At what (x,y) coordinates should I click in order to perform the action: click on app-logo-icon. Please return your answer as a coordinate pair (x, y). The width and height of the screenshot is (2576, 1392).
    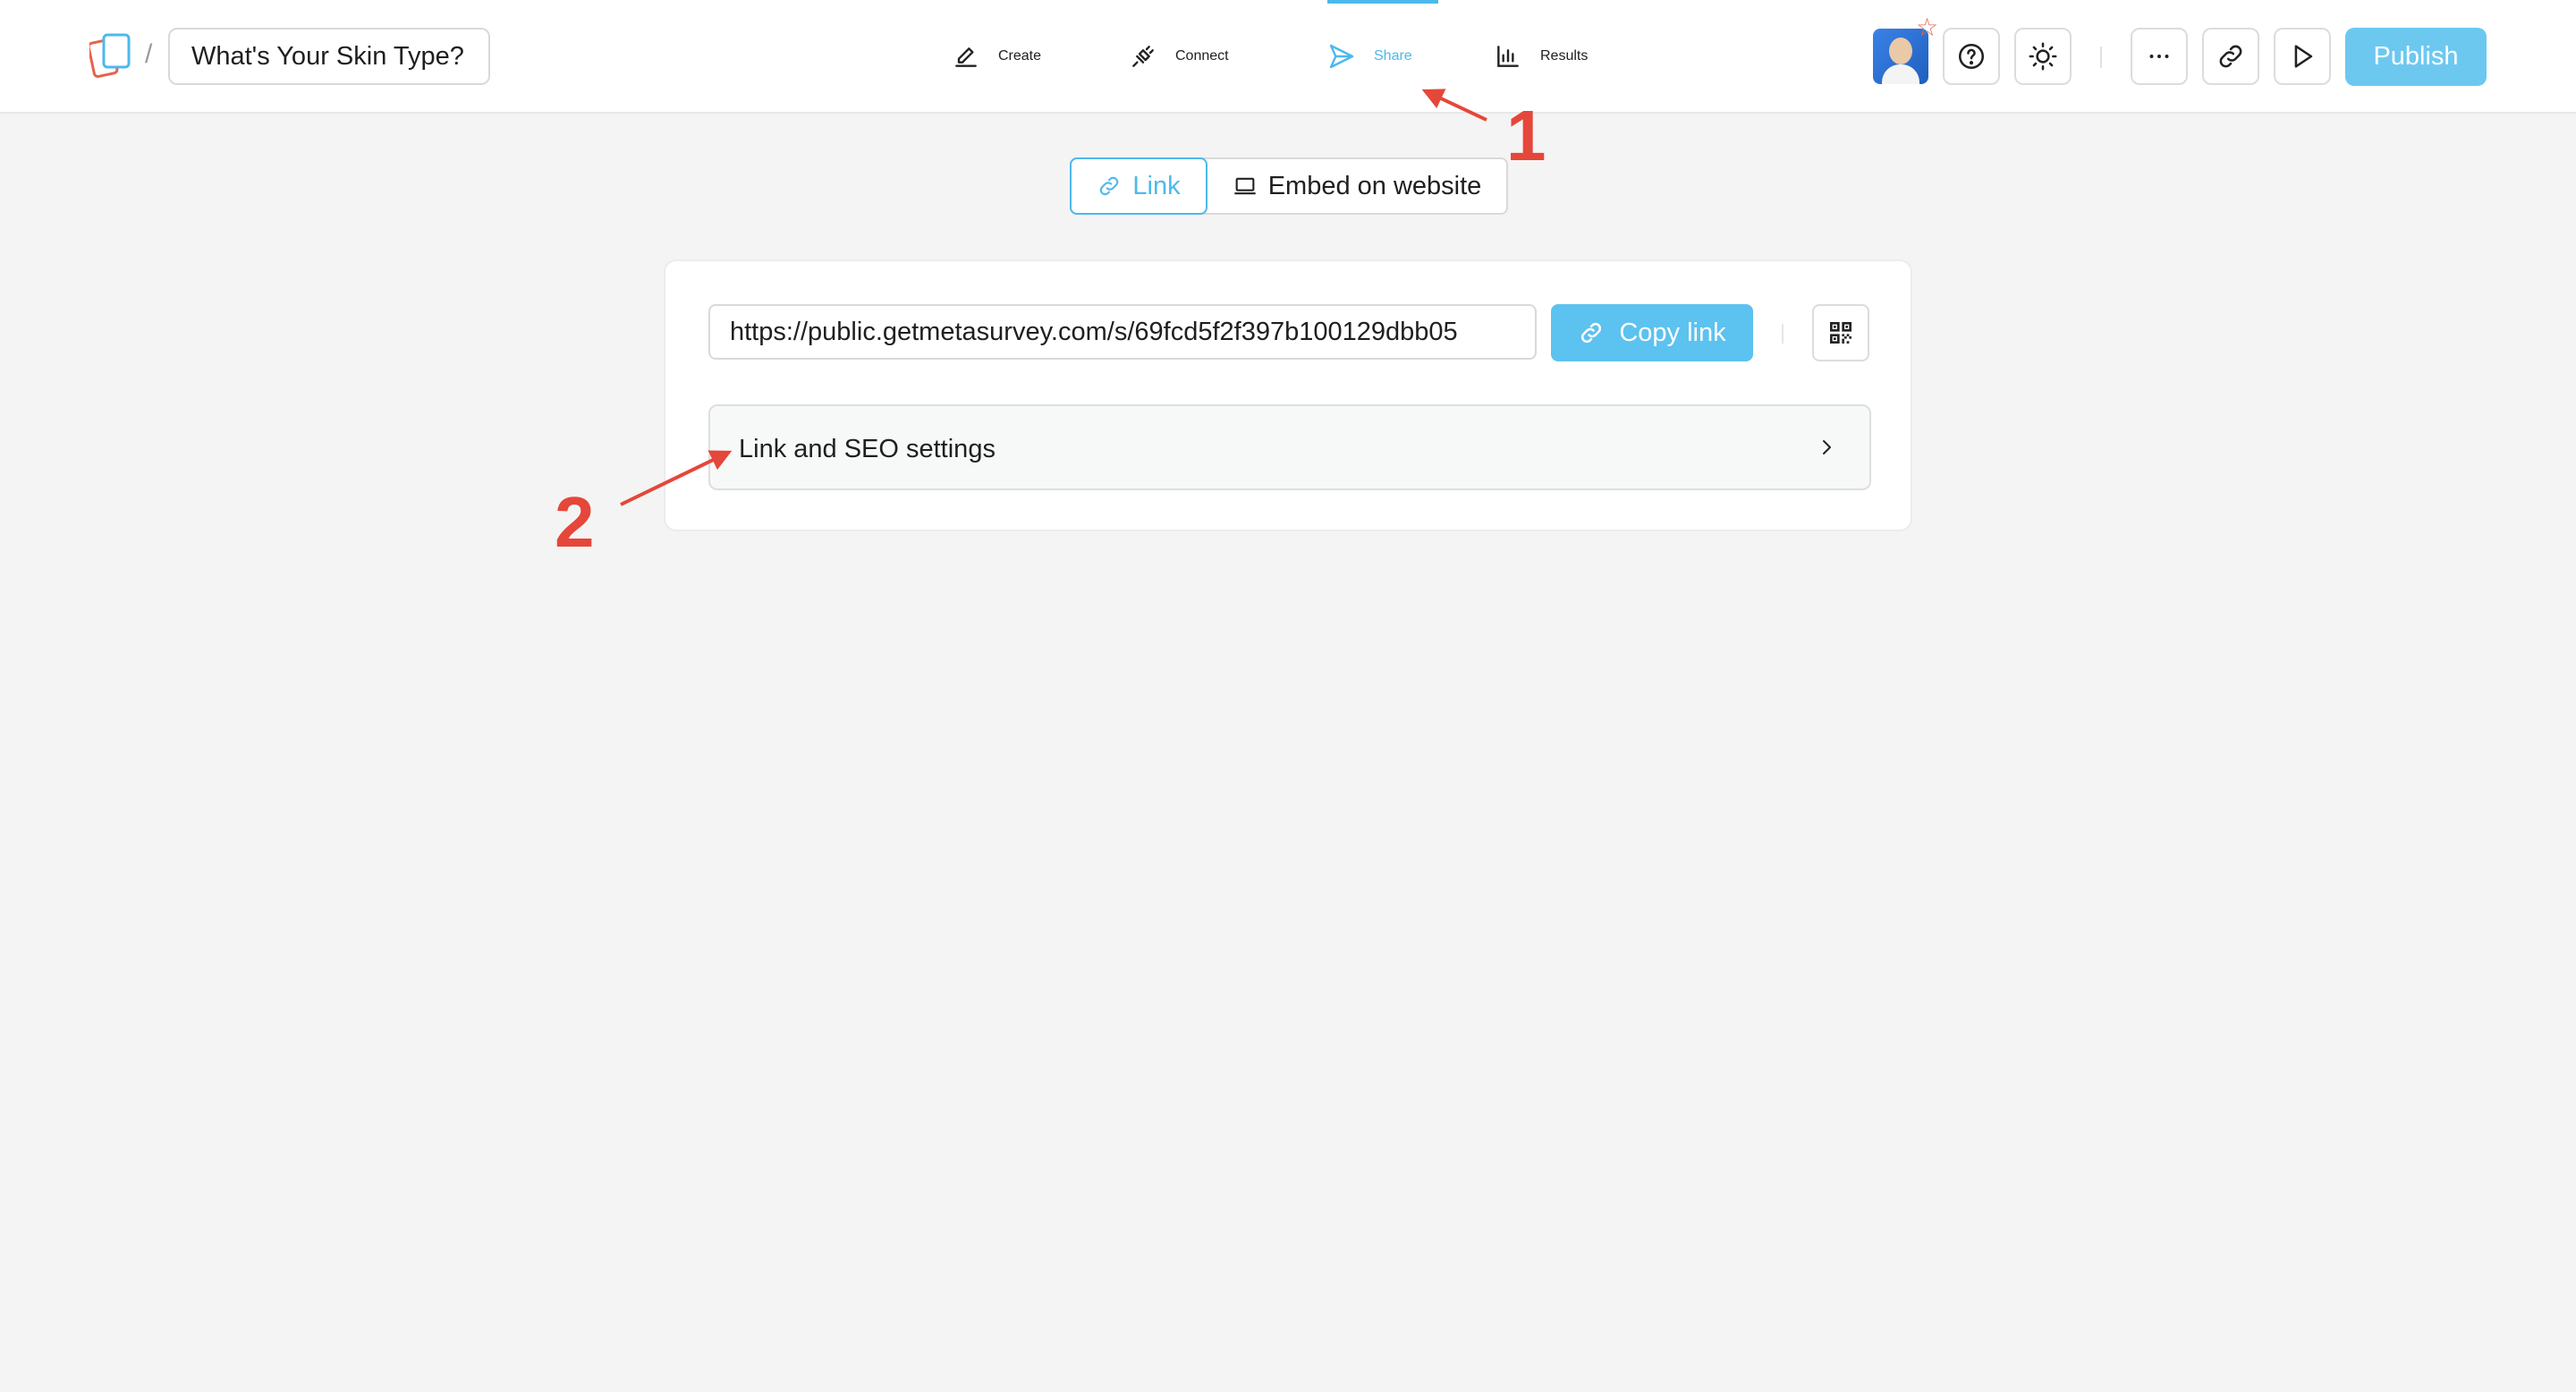
    Looking at the image, I should click on (110, 56).